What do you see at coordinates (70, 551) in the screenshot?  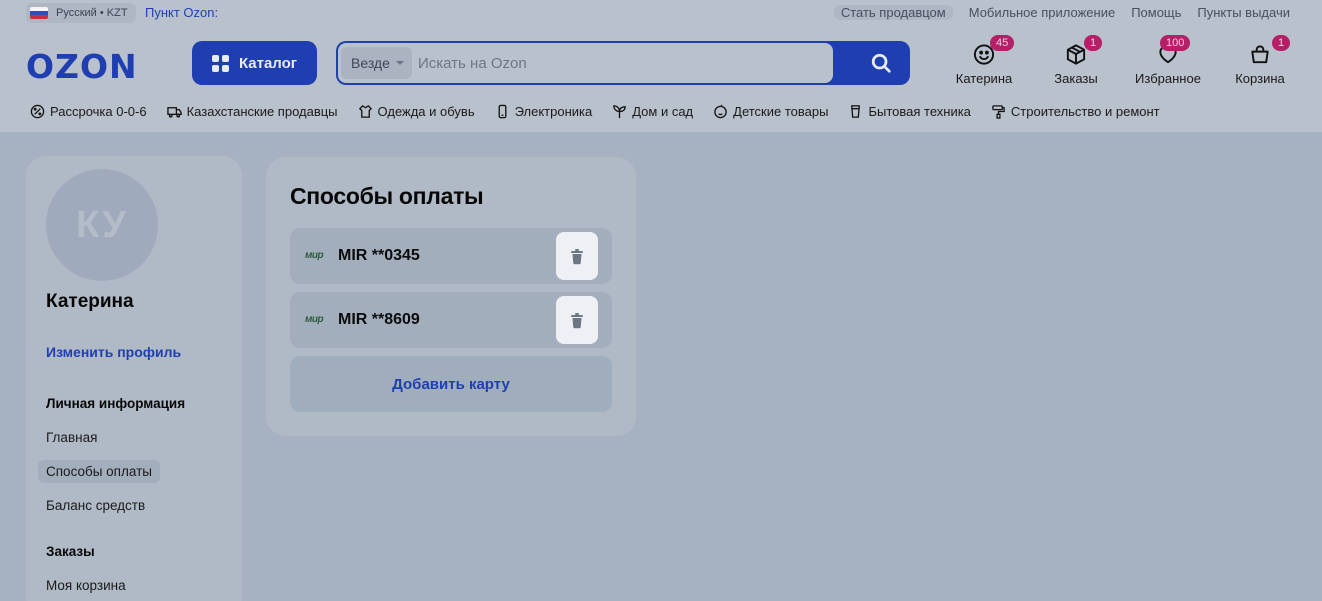 I see `section-title-orders: Заказы` at bounding box center [70, 551].